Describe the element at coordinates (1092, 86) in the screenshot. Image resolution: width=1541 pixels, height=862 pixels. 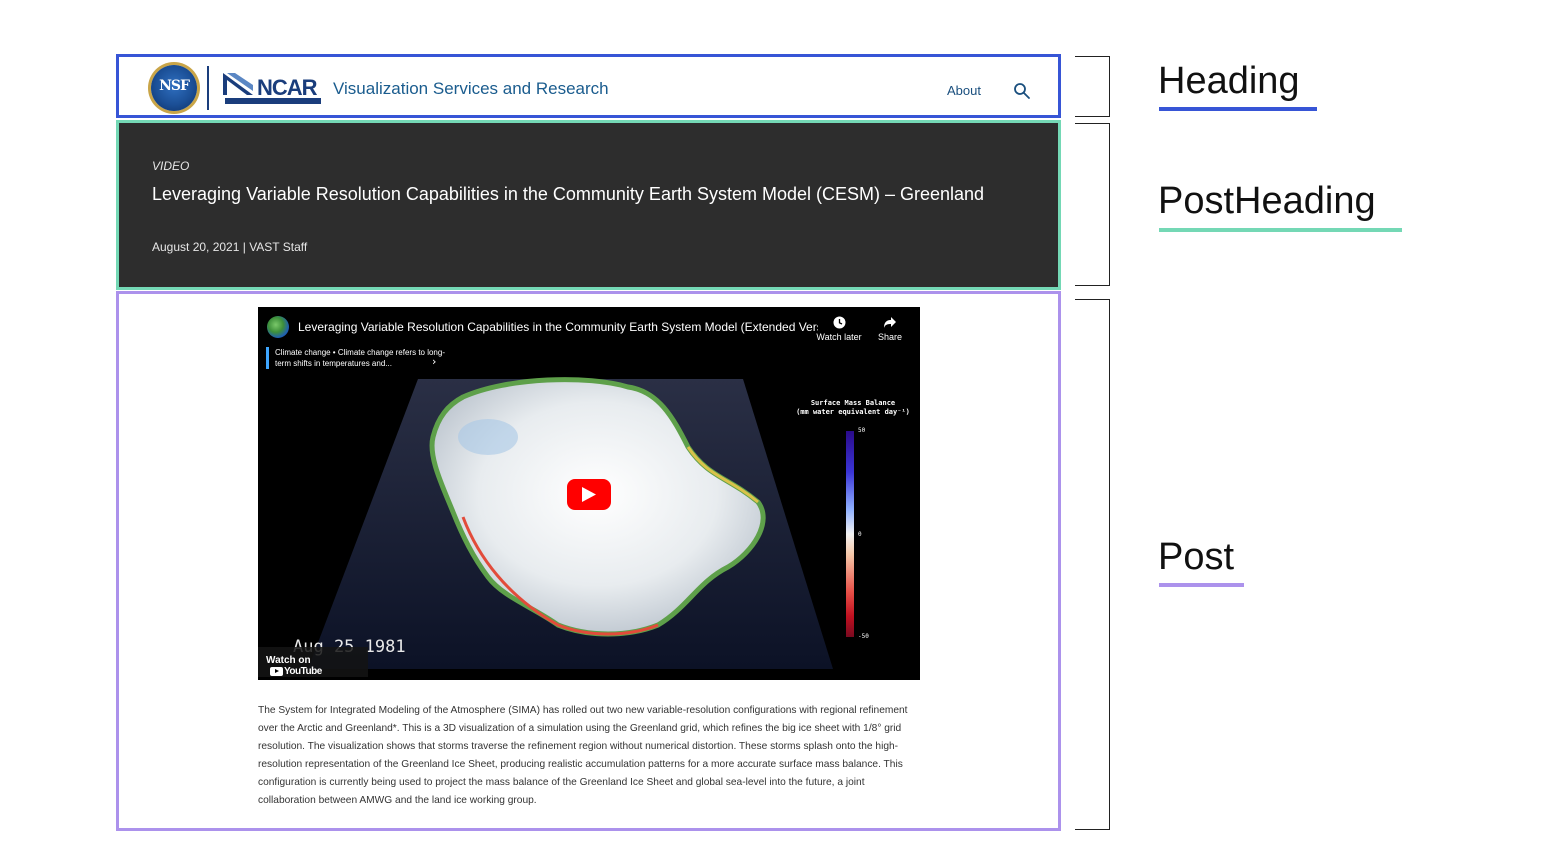
I see `heading-bracket` at that location.